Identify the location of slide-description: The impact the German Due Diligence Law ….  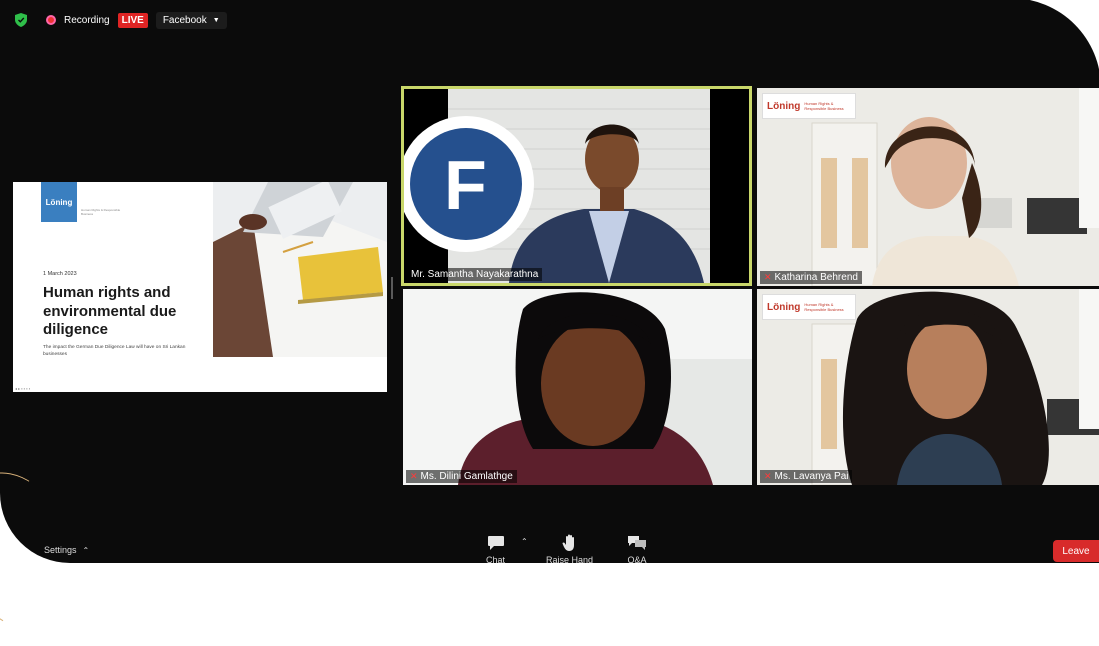
(114, 351).